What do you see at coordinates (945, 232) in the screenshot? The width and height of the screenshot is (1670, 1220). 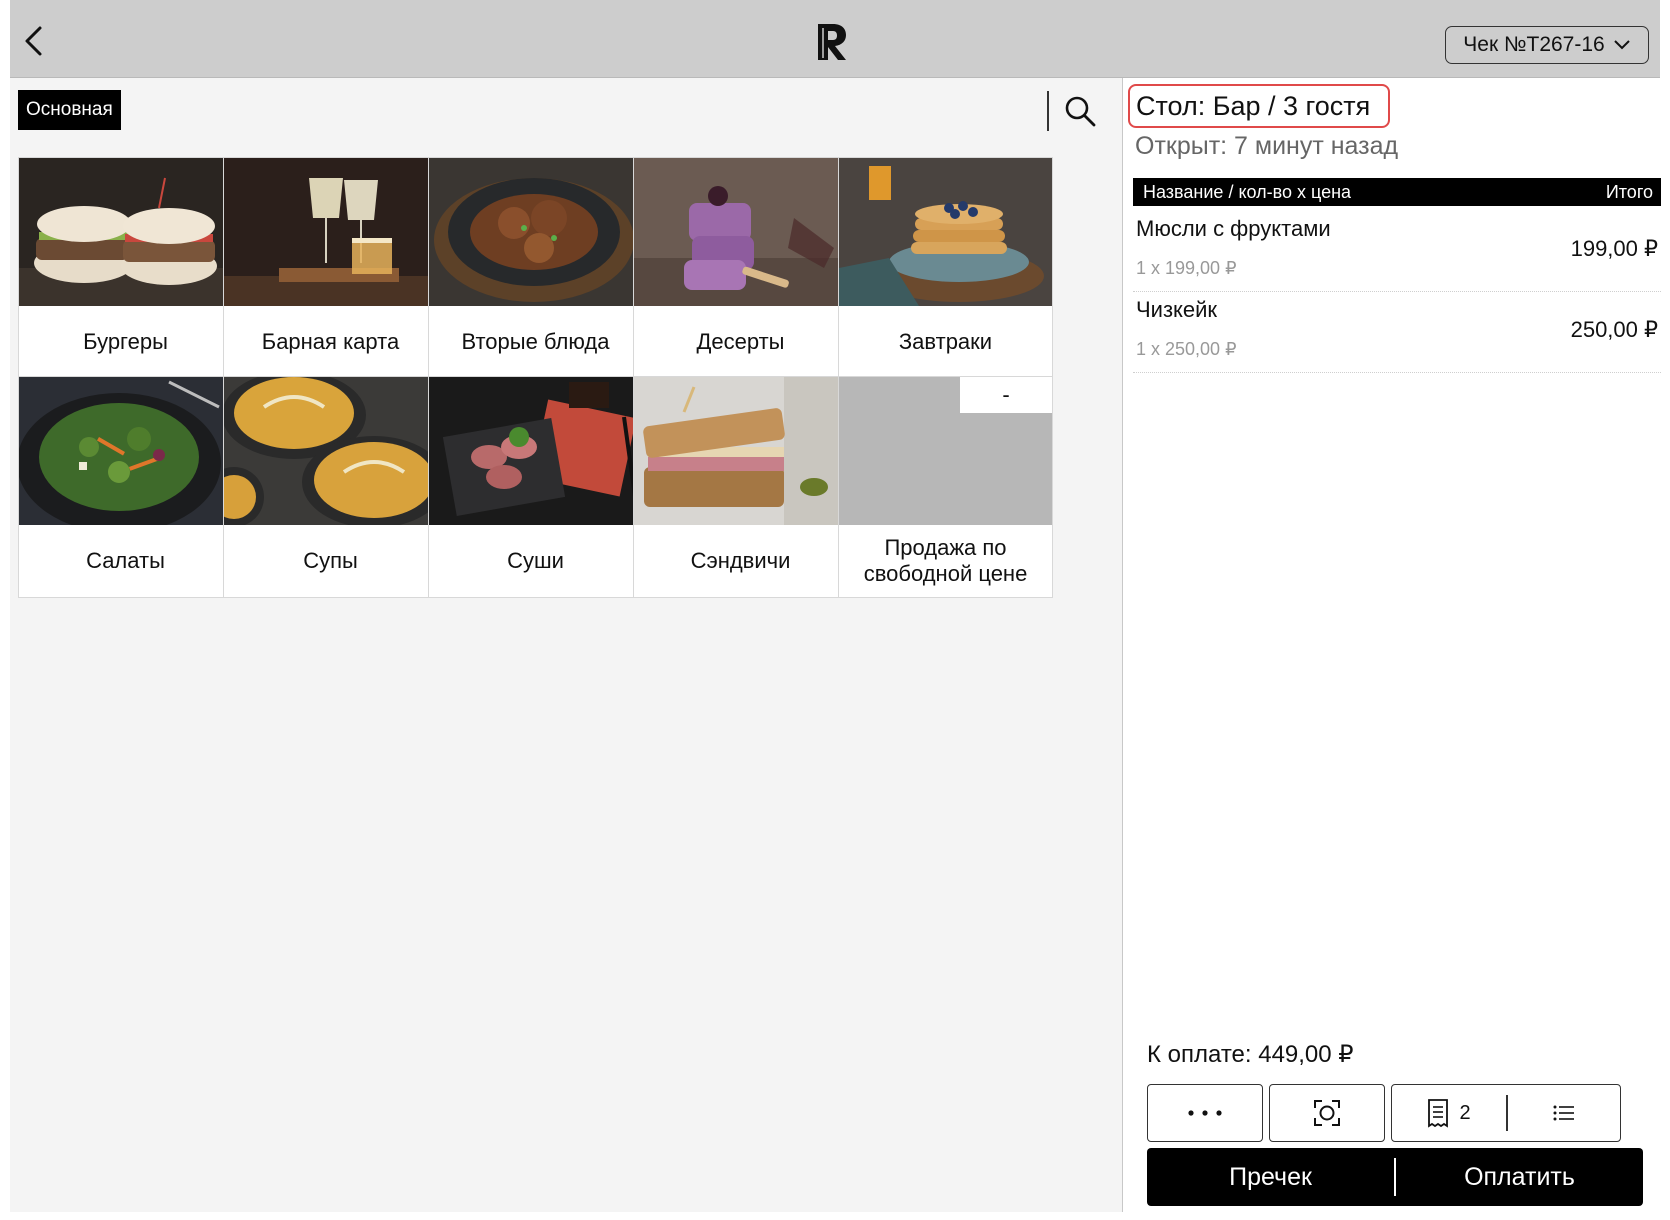 I see `breakfasts-image` at bounding box center [945, 232].